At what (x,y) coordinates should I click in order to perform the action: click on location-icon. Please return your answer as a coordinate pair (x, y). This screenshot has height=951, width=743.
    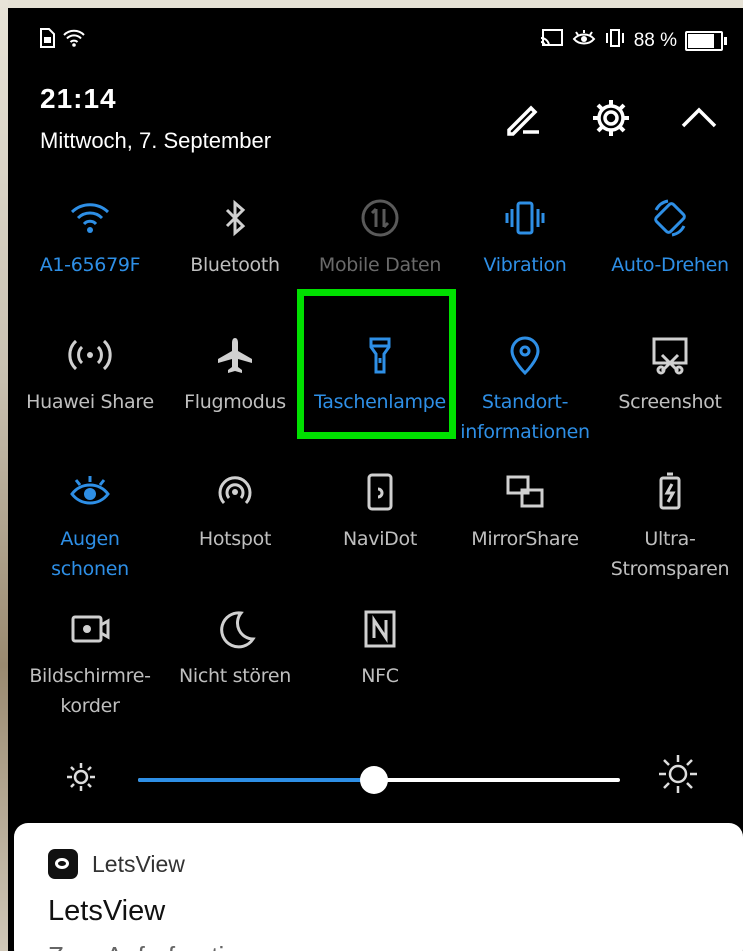
    Looking at the image, I should click on (525, 355).